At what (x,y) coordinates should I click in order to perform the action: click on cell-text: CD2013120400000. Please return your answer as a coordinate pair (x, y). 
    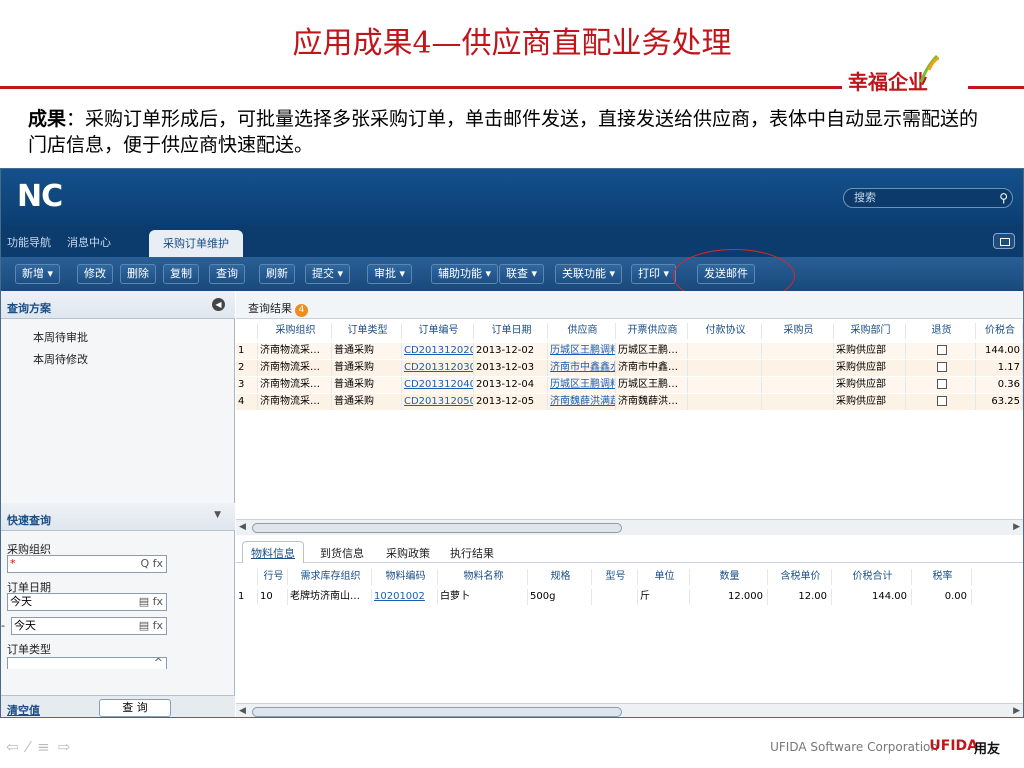
    Looking at the image, I should click on (438, 384).